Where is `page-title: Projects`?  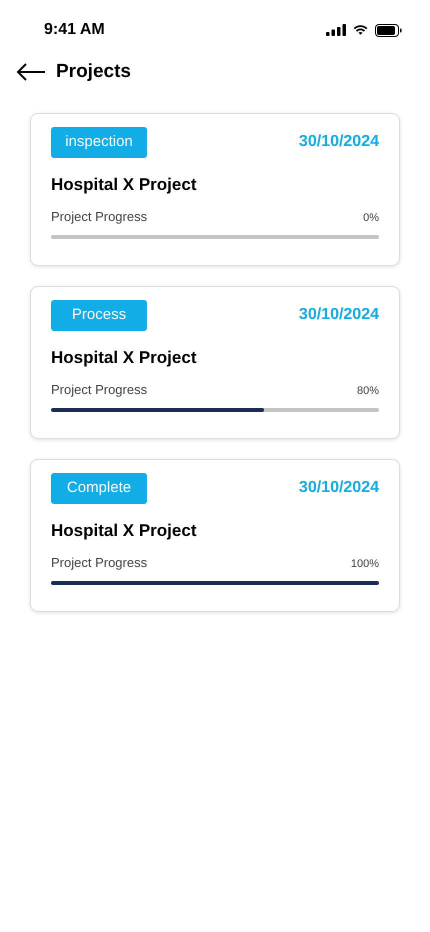 page-title: Projects is located at coordinates (93, 72).